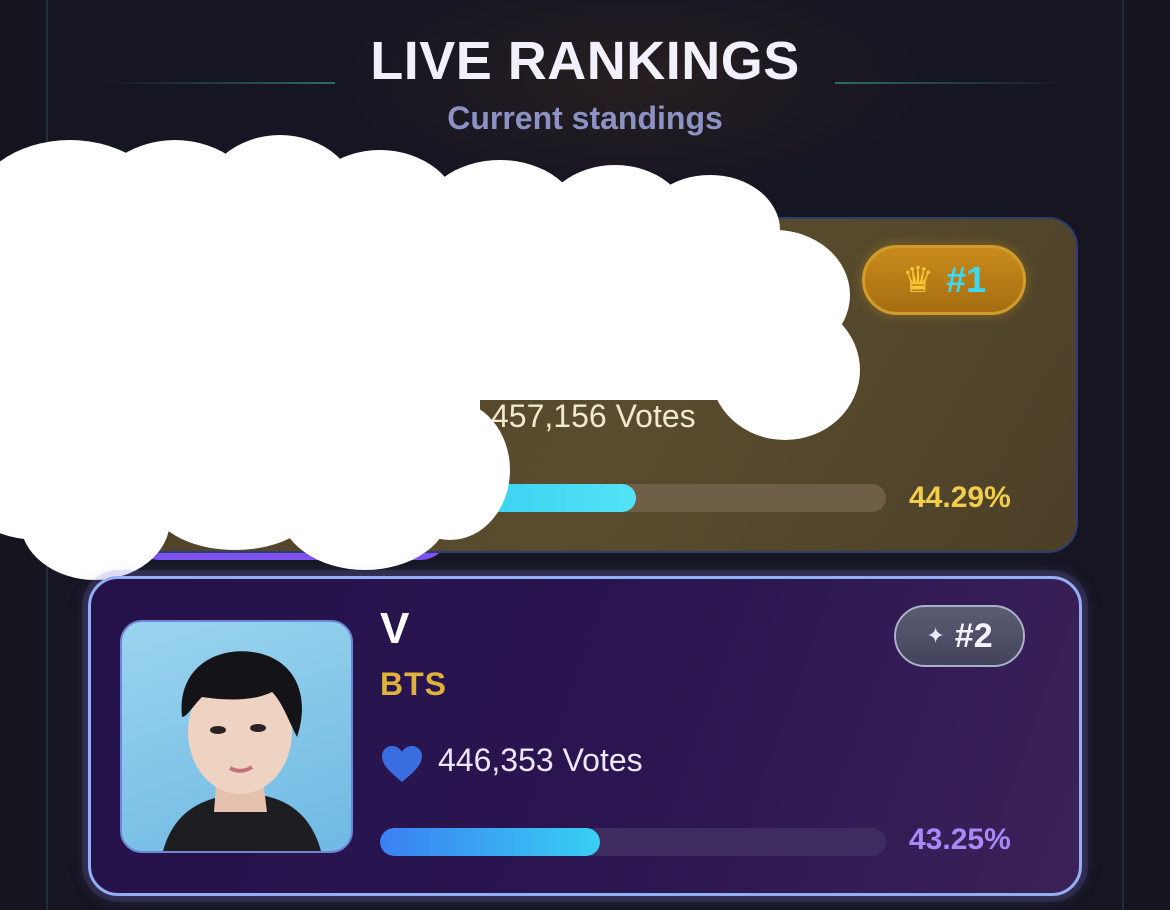  I want to click on rank-badge-1: ♛ #1, so click(944, 280).